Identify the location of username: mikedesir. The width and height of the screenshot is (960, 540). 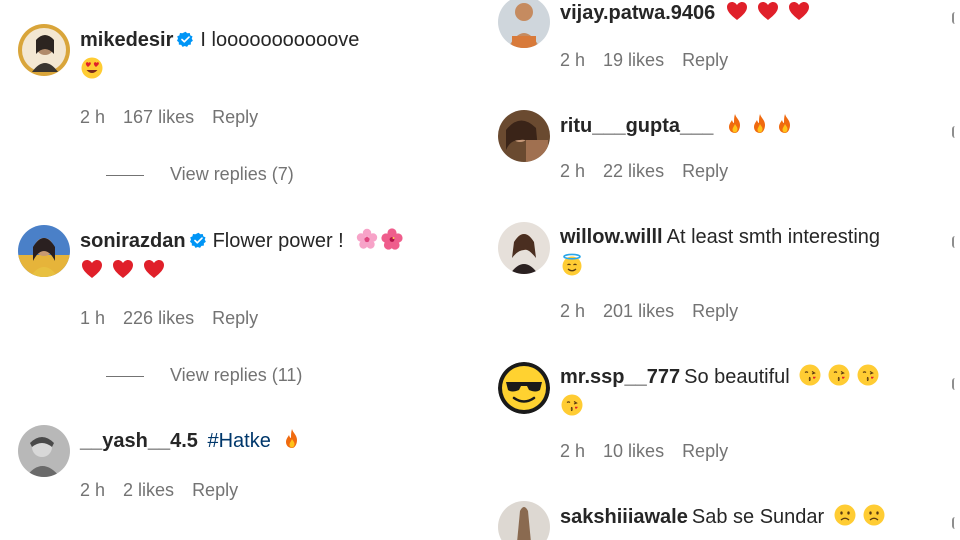
(126, 40).